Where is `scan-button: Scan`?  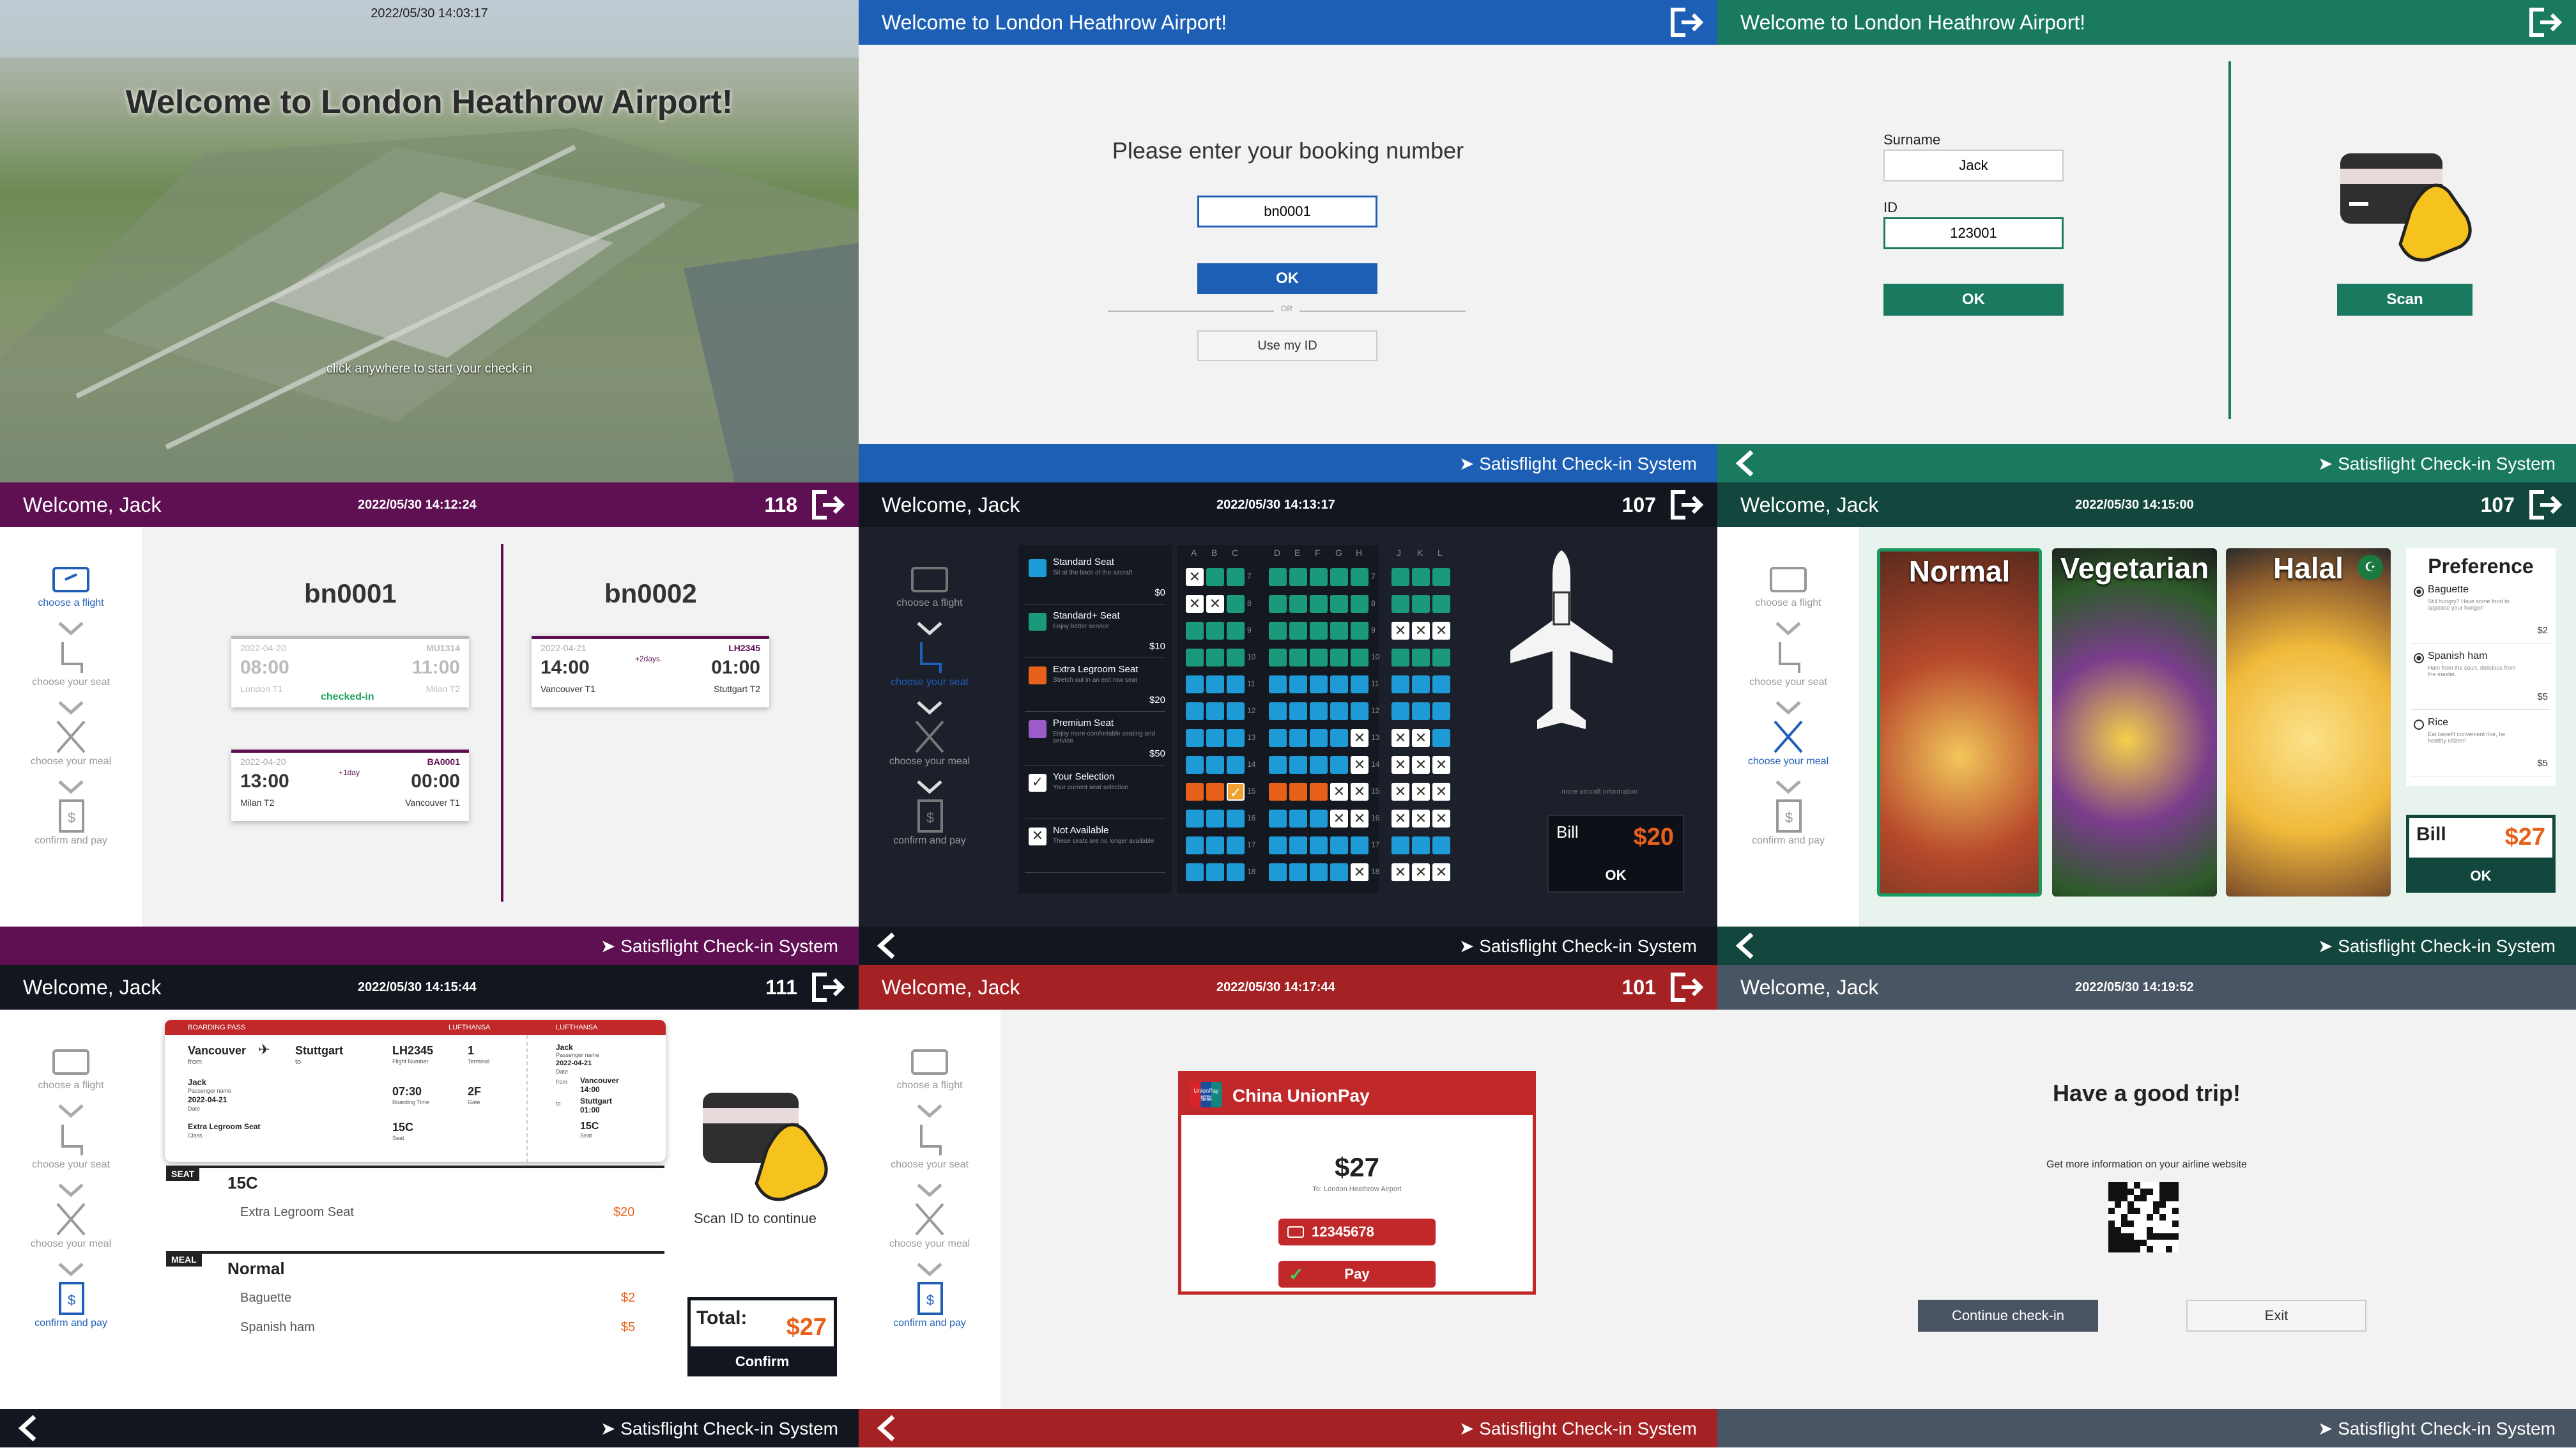 scan-button: Scan is located at coordinates (2404, 300).